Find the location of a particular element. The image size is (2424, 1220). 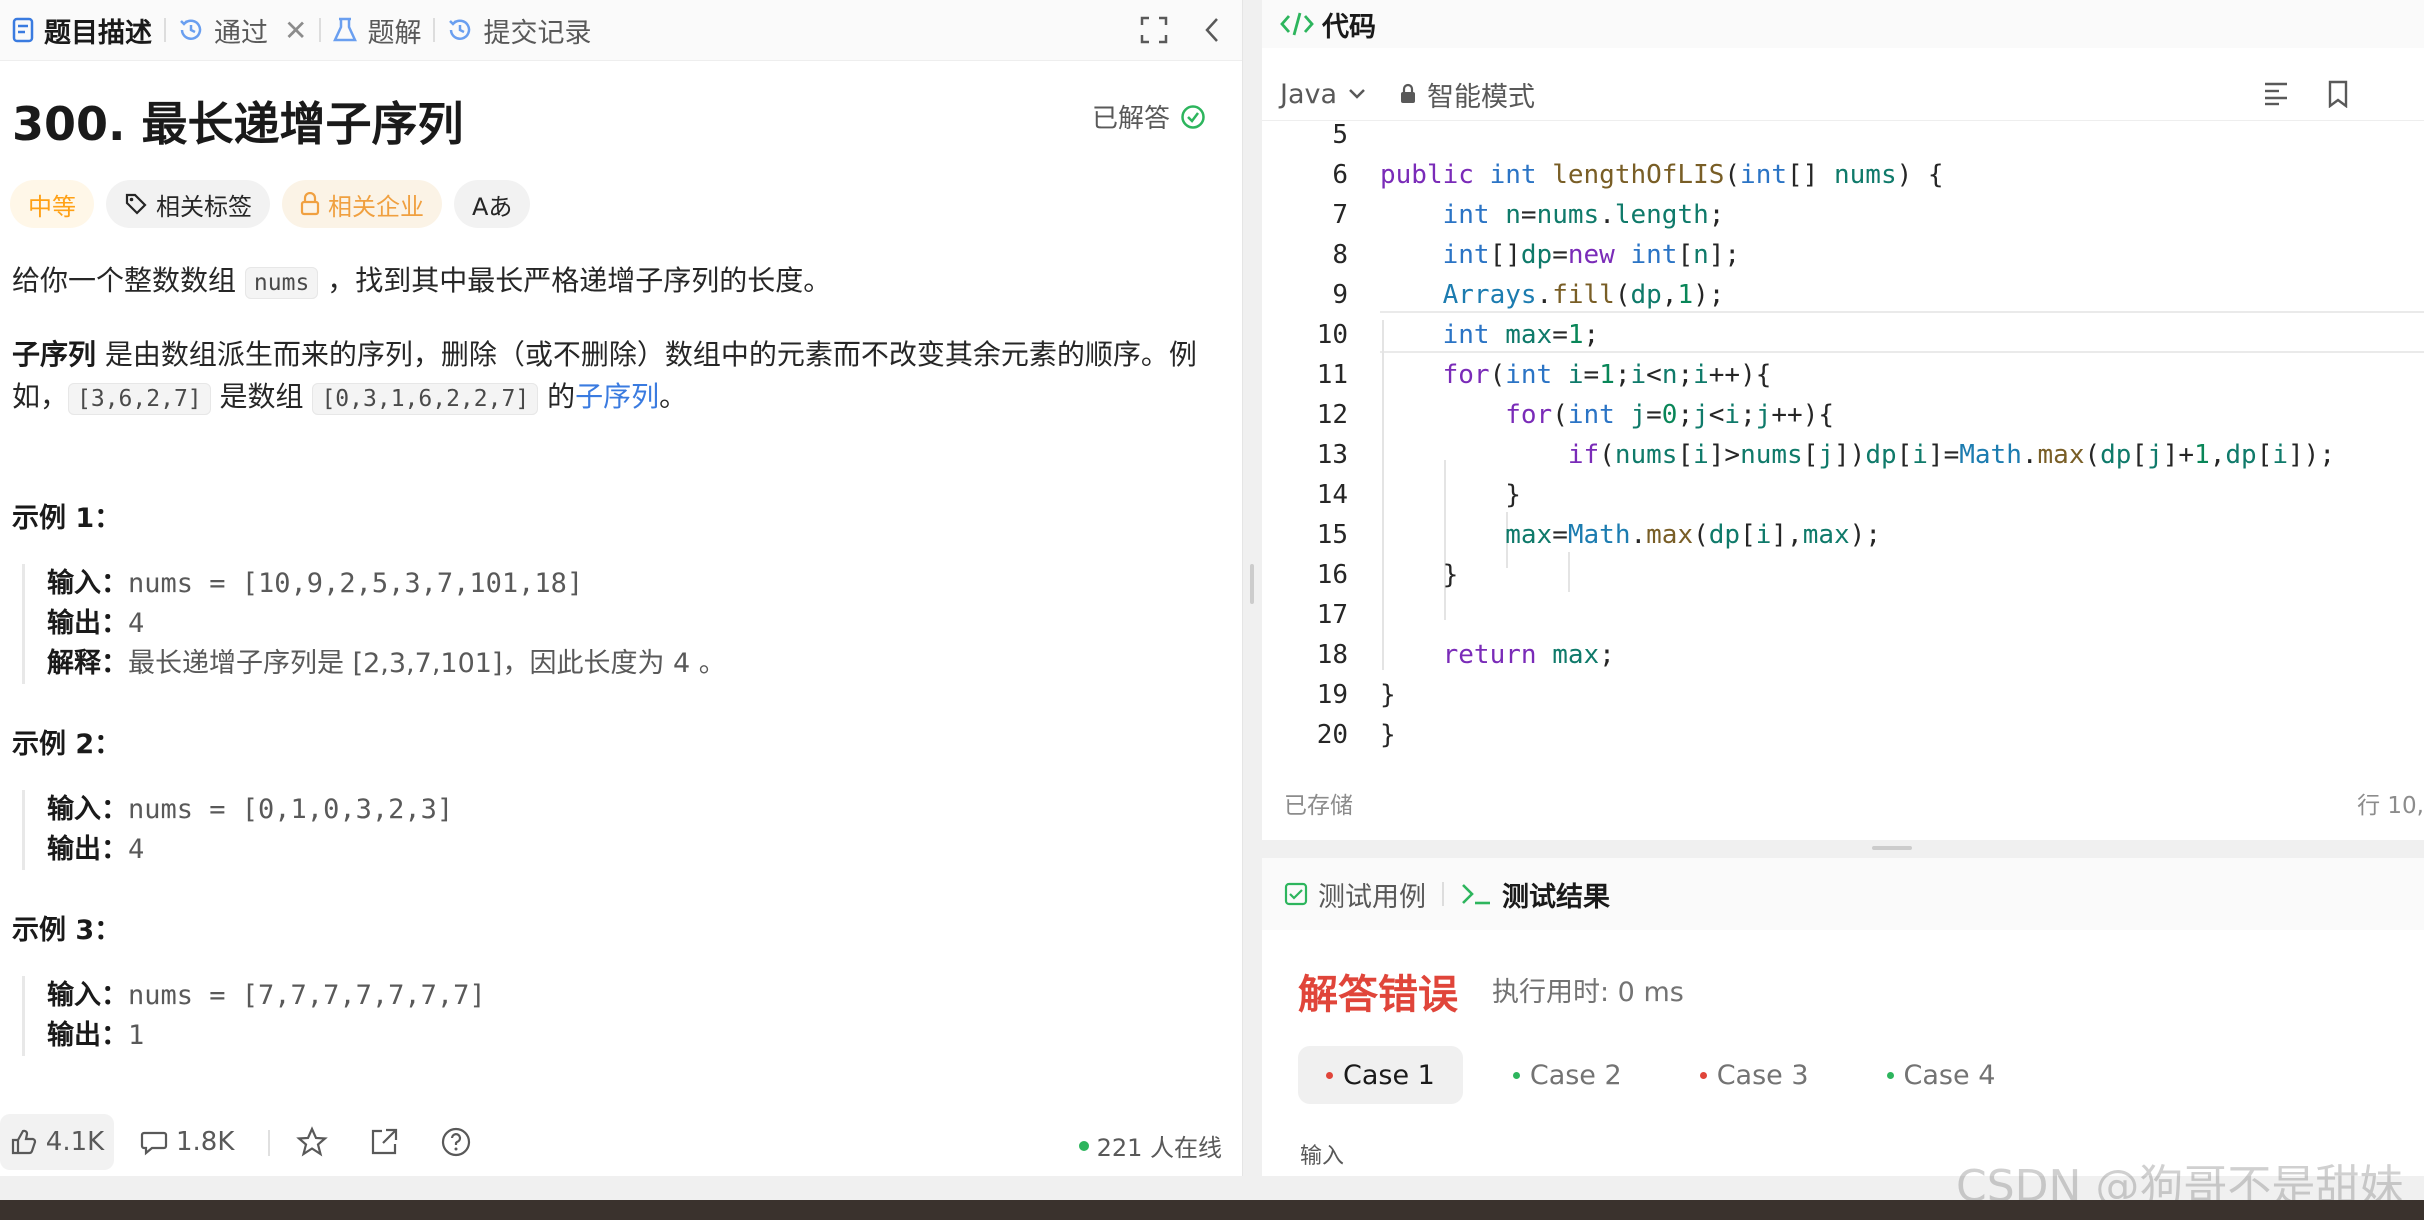

thumbs-up-icon is located at coordinates (23, 1142).